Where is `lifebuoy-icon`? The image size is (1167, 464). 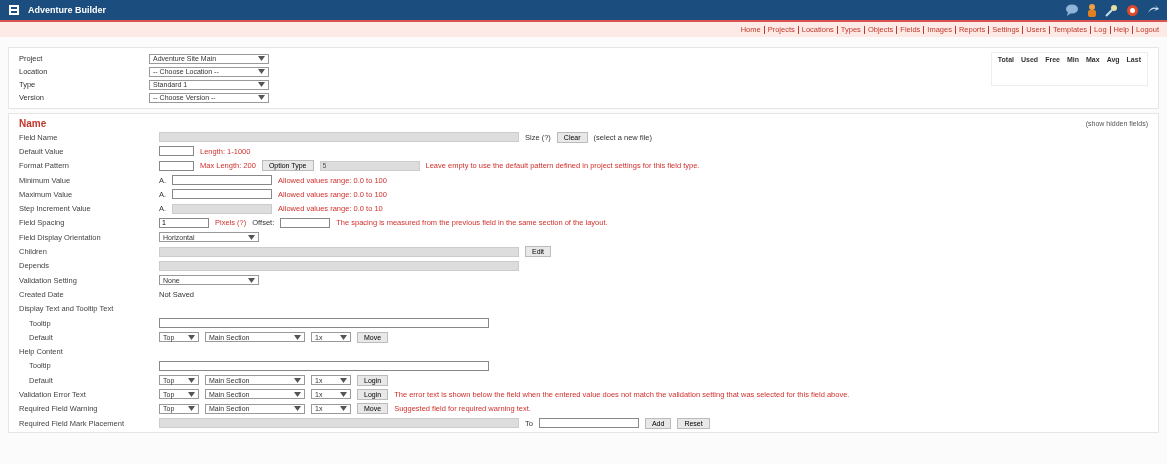 lifebuoy-icon is located at coordinates (1132, 10).